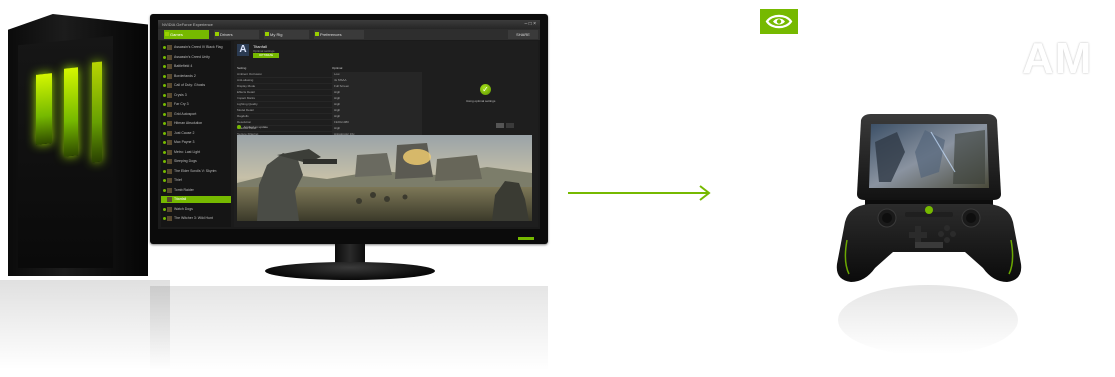 Image resolution: width=1115 pixels, height=377 pixels. I want to click on pc-tower, so click(77, 145).